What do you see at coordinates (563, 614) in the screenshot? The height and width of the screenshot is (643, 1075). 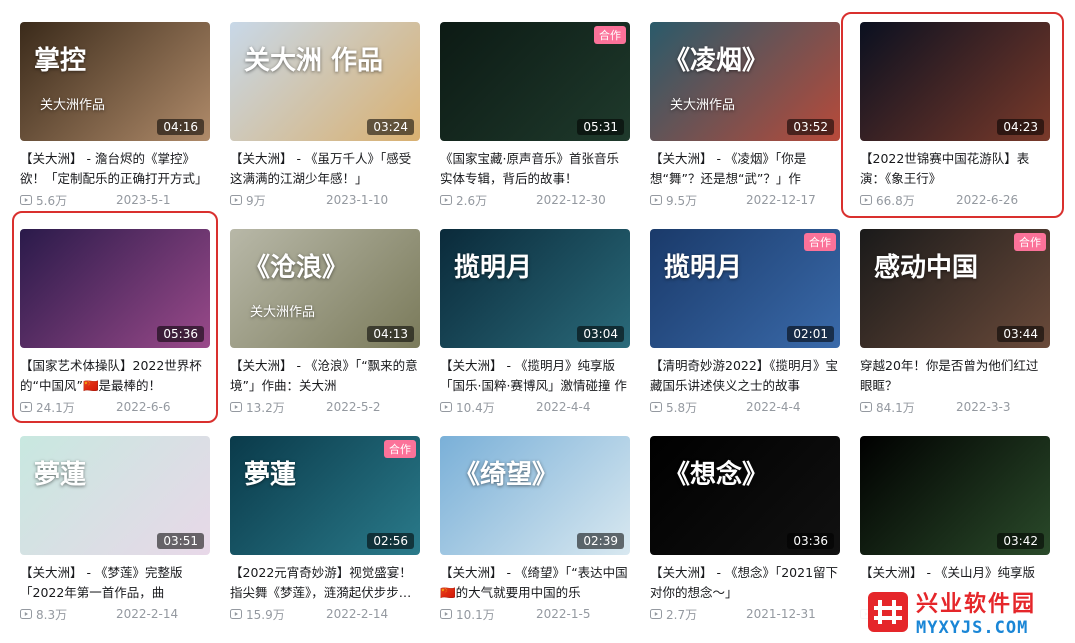 I see `publish-date: 2022-1-5` at bounding box center [563, 614].